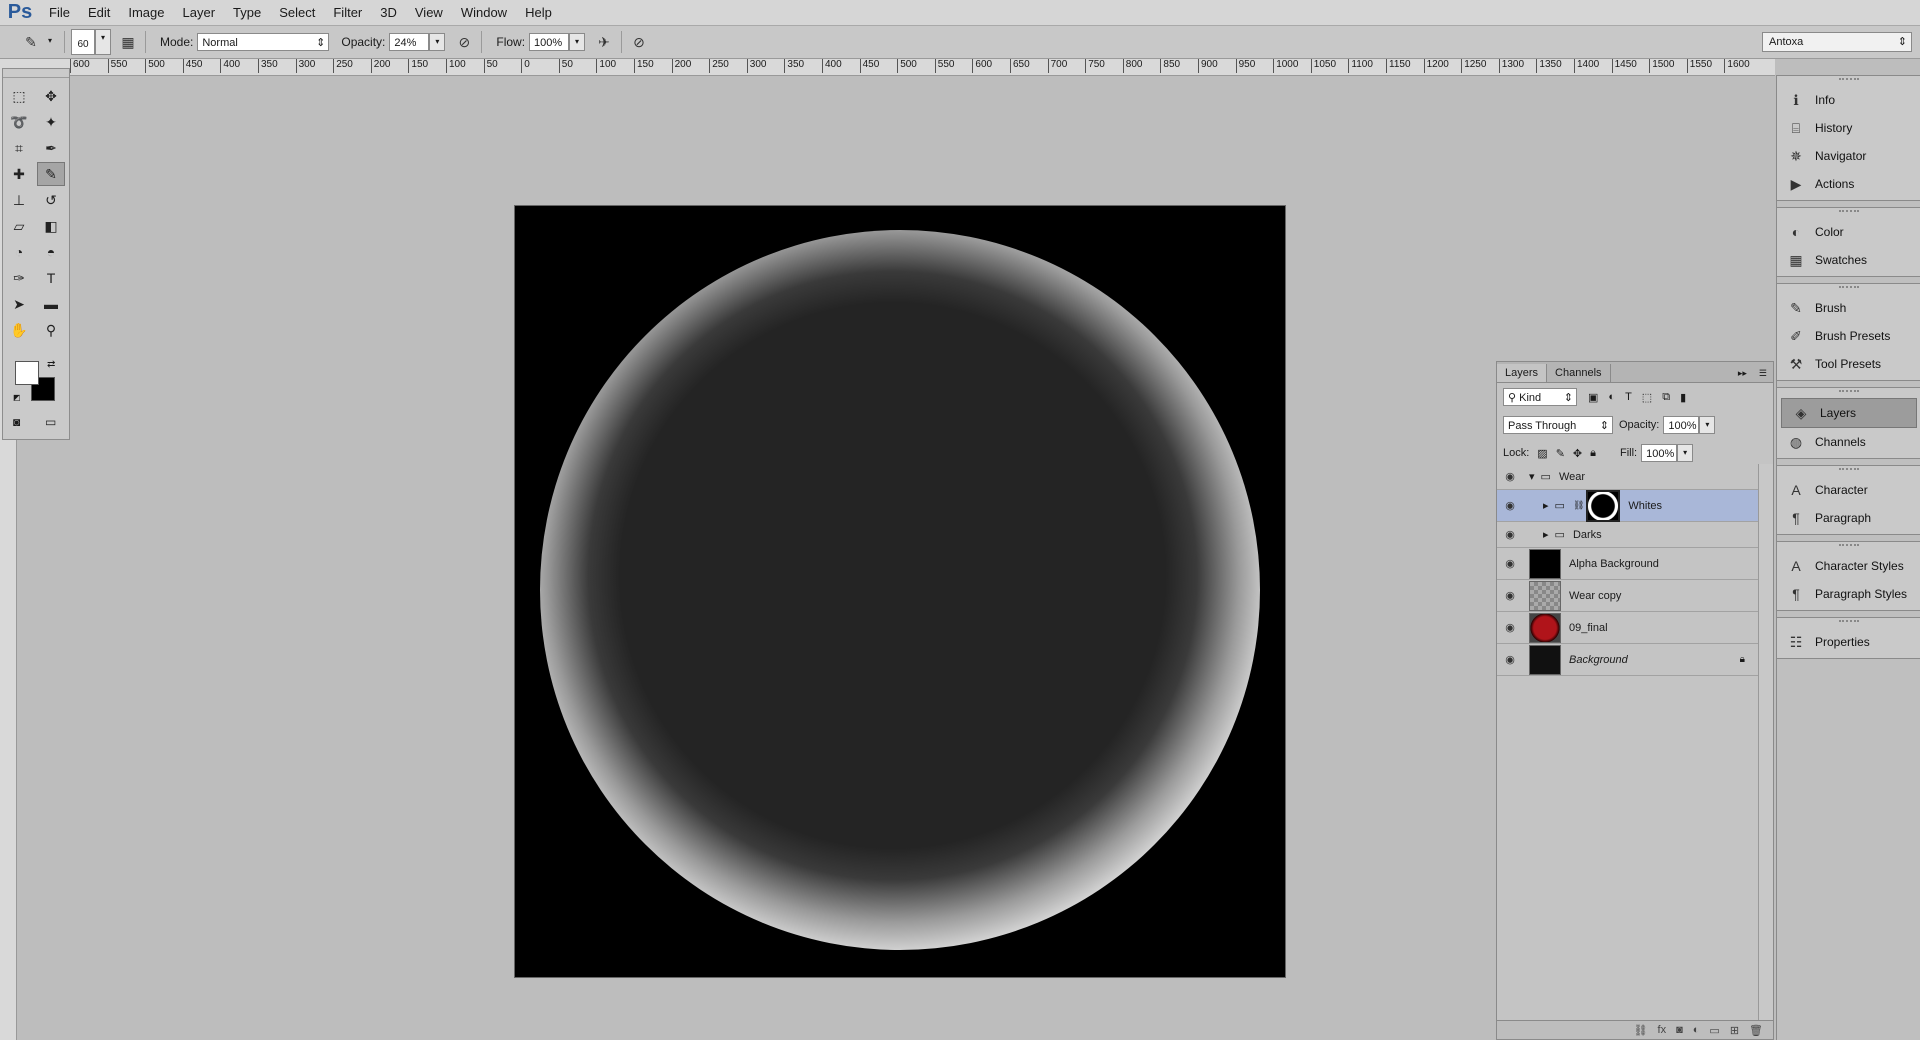 Image resolution: width=1920 pixels, height=1040 pixels. What do you see at coordinates (1595, 596) in the screenshot?
I see `layer-name: Wear copy` at bounding box center [1595, 596].